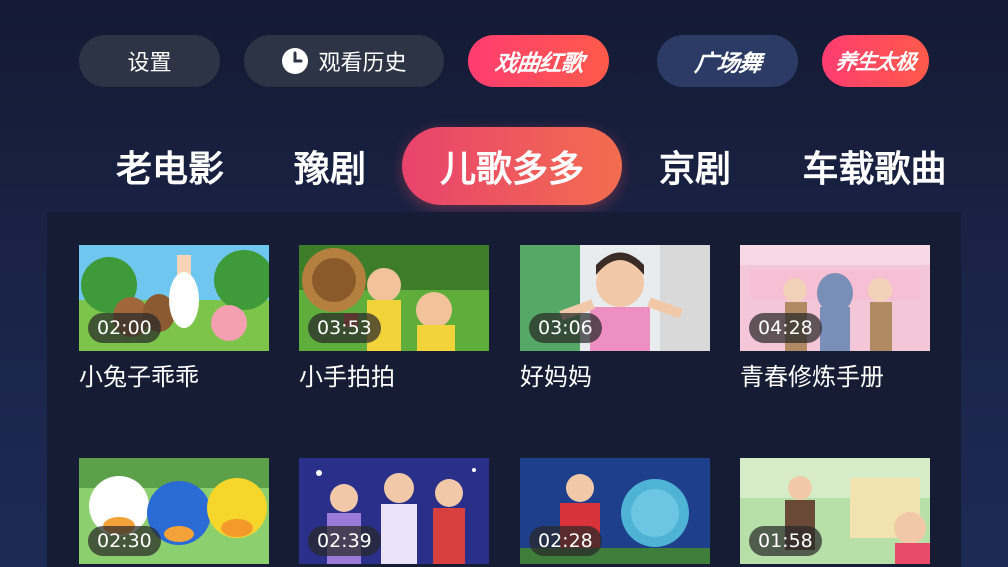  What do you see at coordinates (785, 541) in the screenshot?
I see `video-duration: 01:58` at bounding box center [785, 541].